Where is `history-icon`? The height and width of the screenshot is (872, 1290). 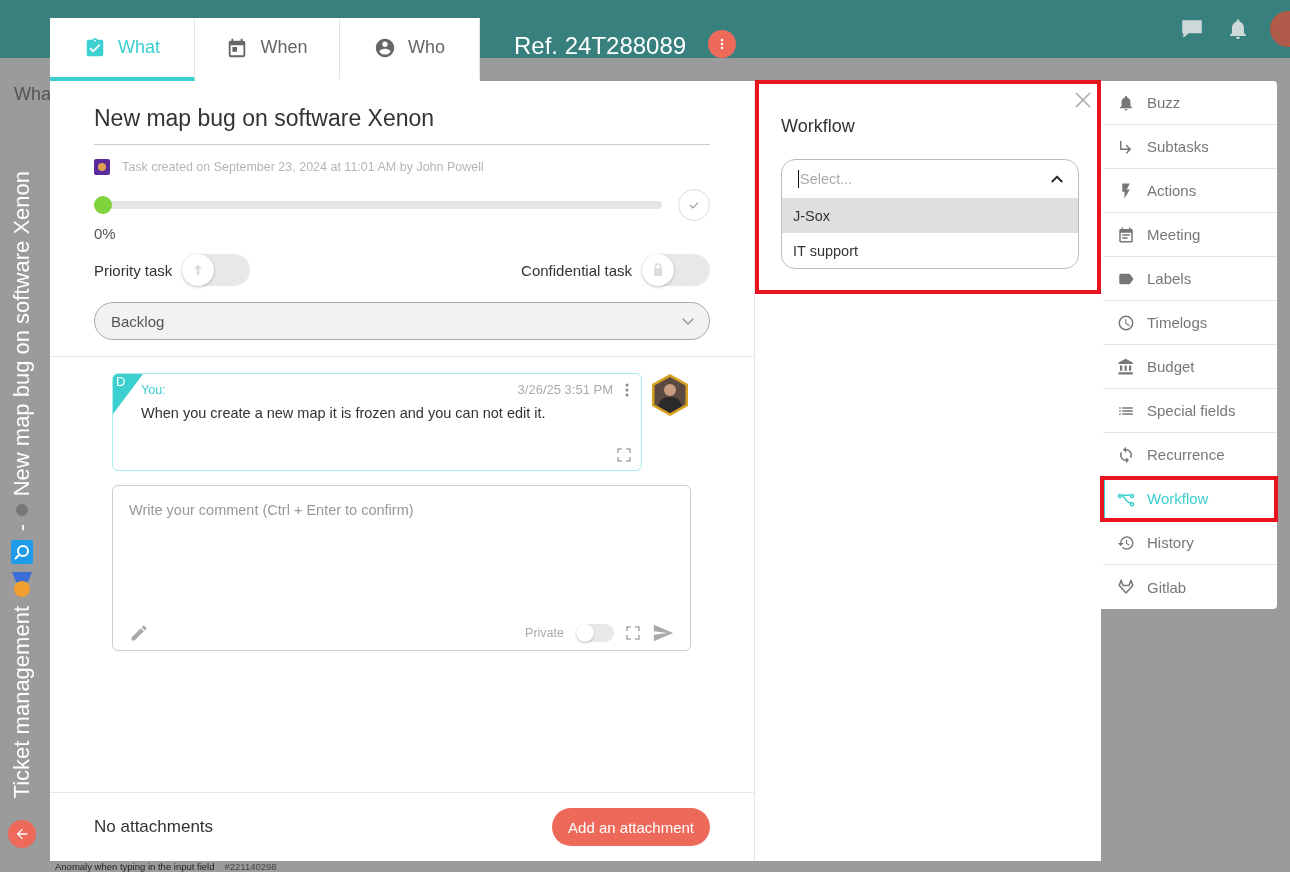
history-icon is located at coordinates (1126, 542).